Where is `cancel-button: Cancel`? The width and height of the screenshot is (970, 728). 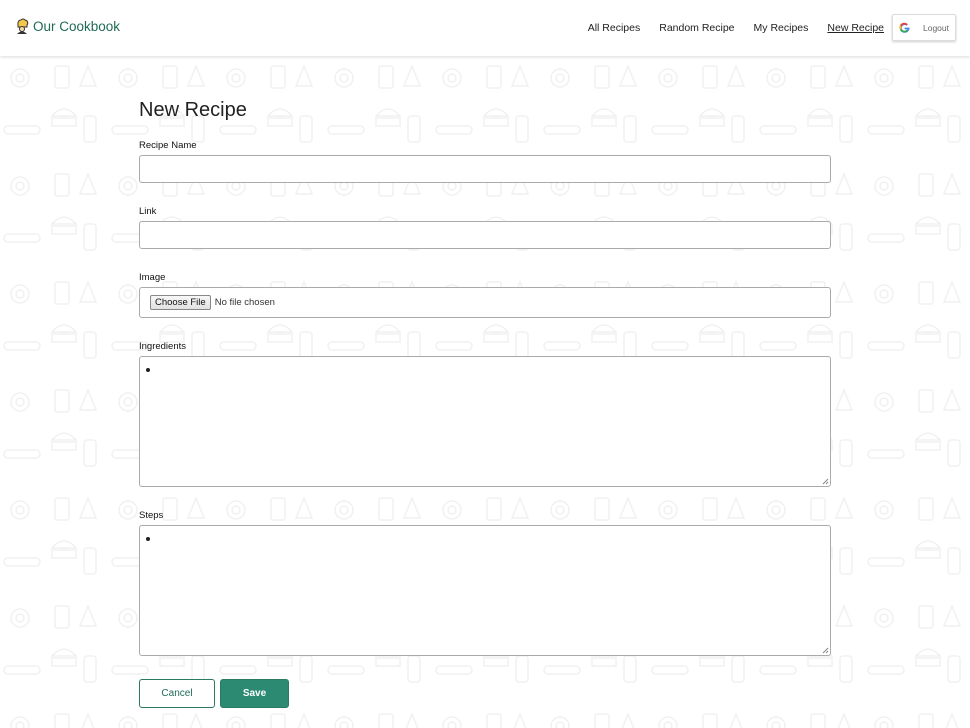
cancel-button: Cancel is located at coordinates (177, 693).